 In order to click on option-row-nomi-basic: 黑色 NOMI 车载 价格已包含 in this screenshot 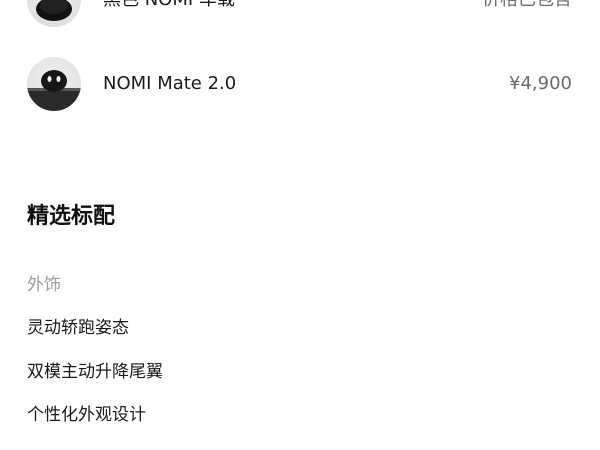, I will do `click(300, 15)`.